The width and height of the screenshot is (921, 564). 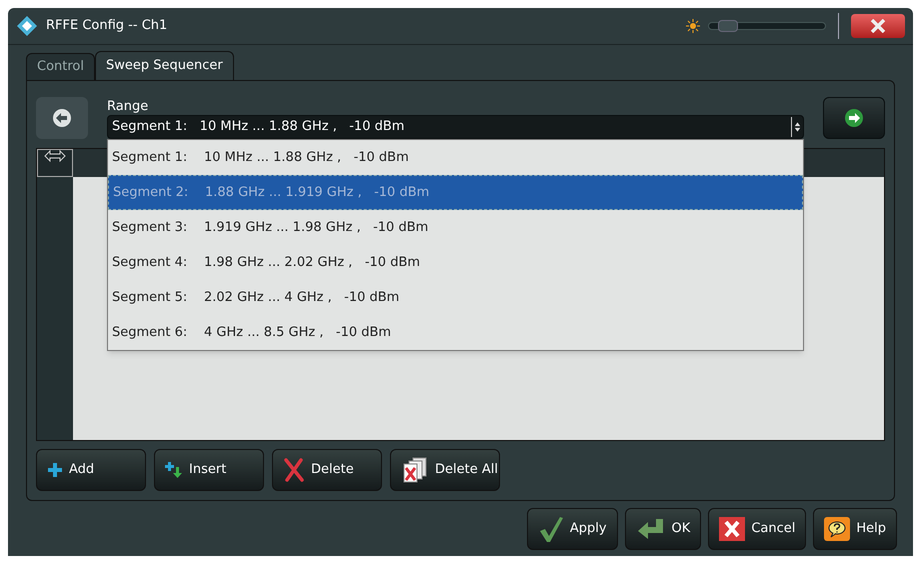 I want to click on segment-range: 2.02 GHz ... 4 GHz , -10 dBm, so click(x=302, y=297).